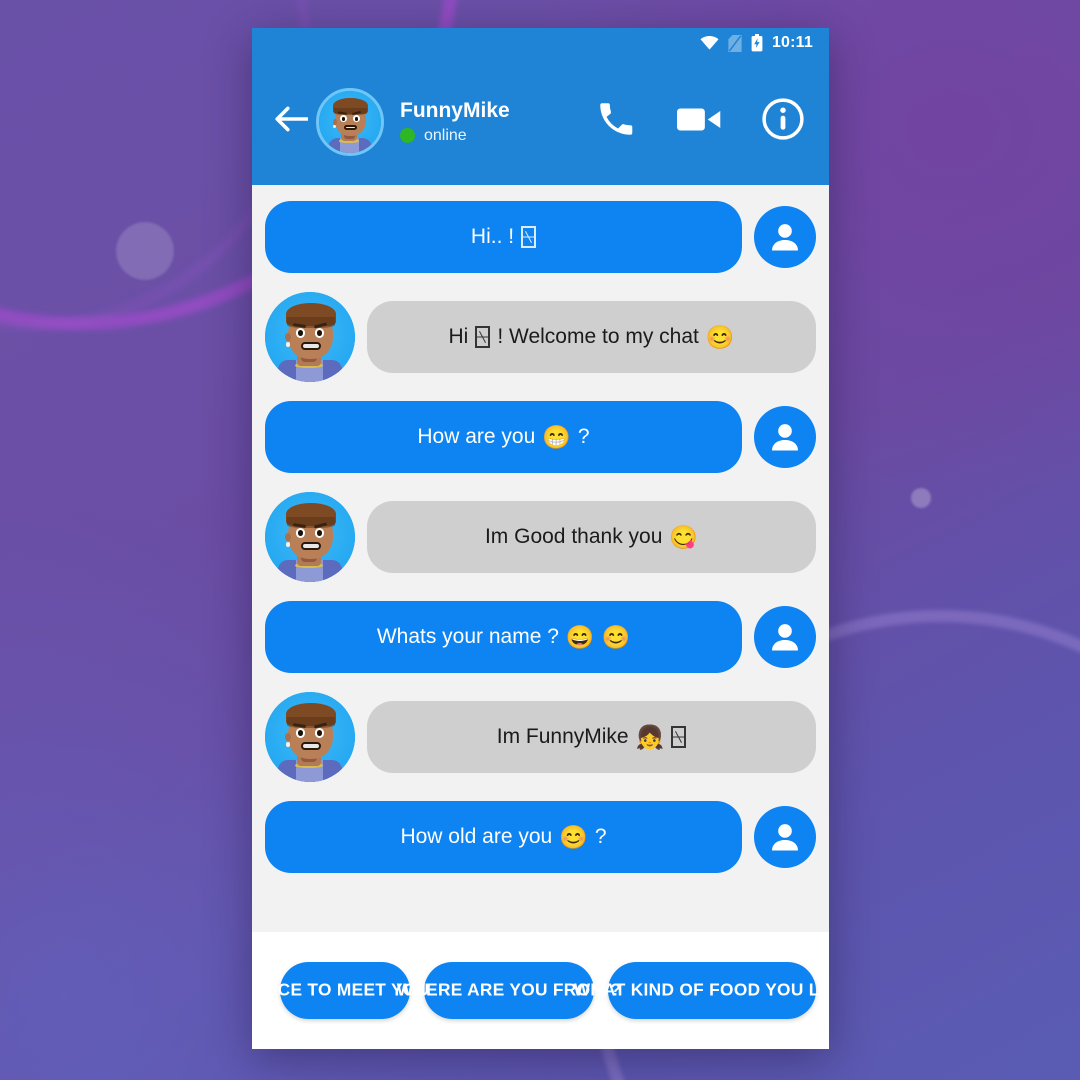 Image resolution: width=1080 pixels, height=1080 pixels. I want to click on video-camera-icon, so click(699, 122).